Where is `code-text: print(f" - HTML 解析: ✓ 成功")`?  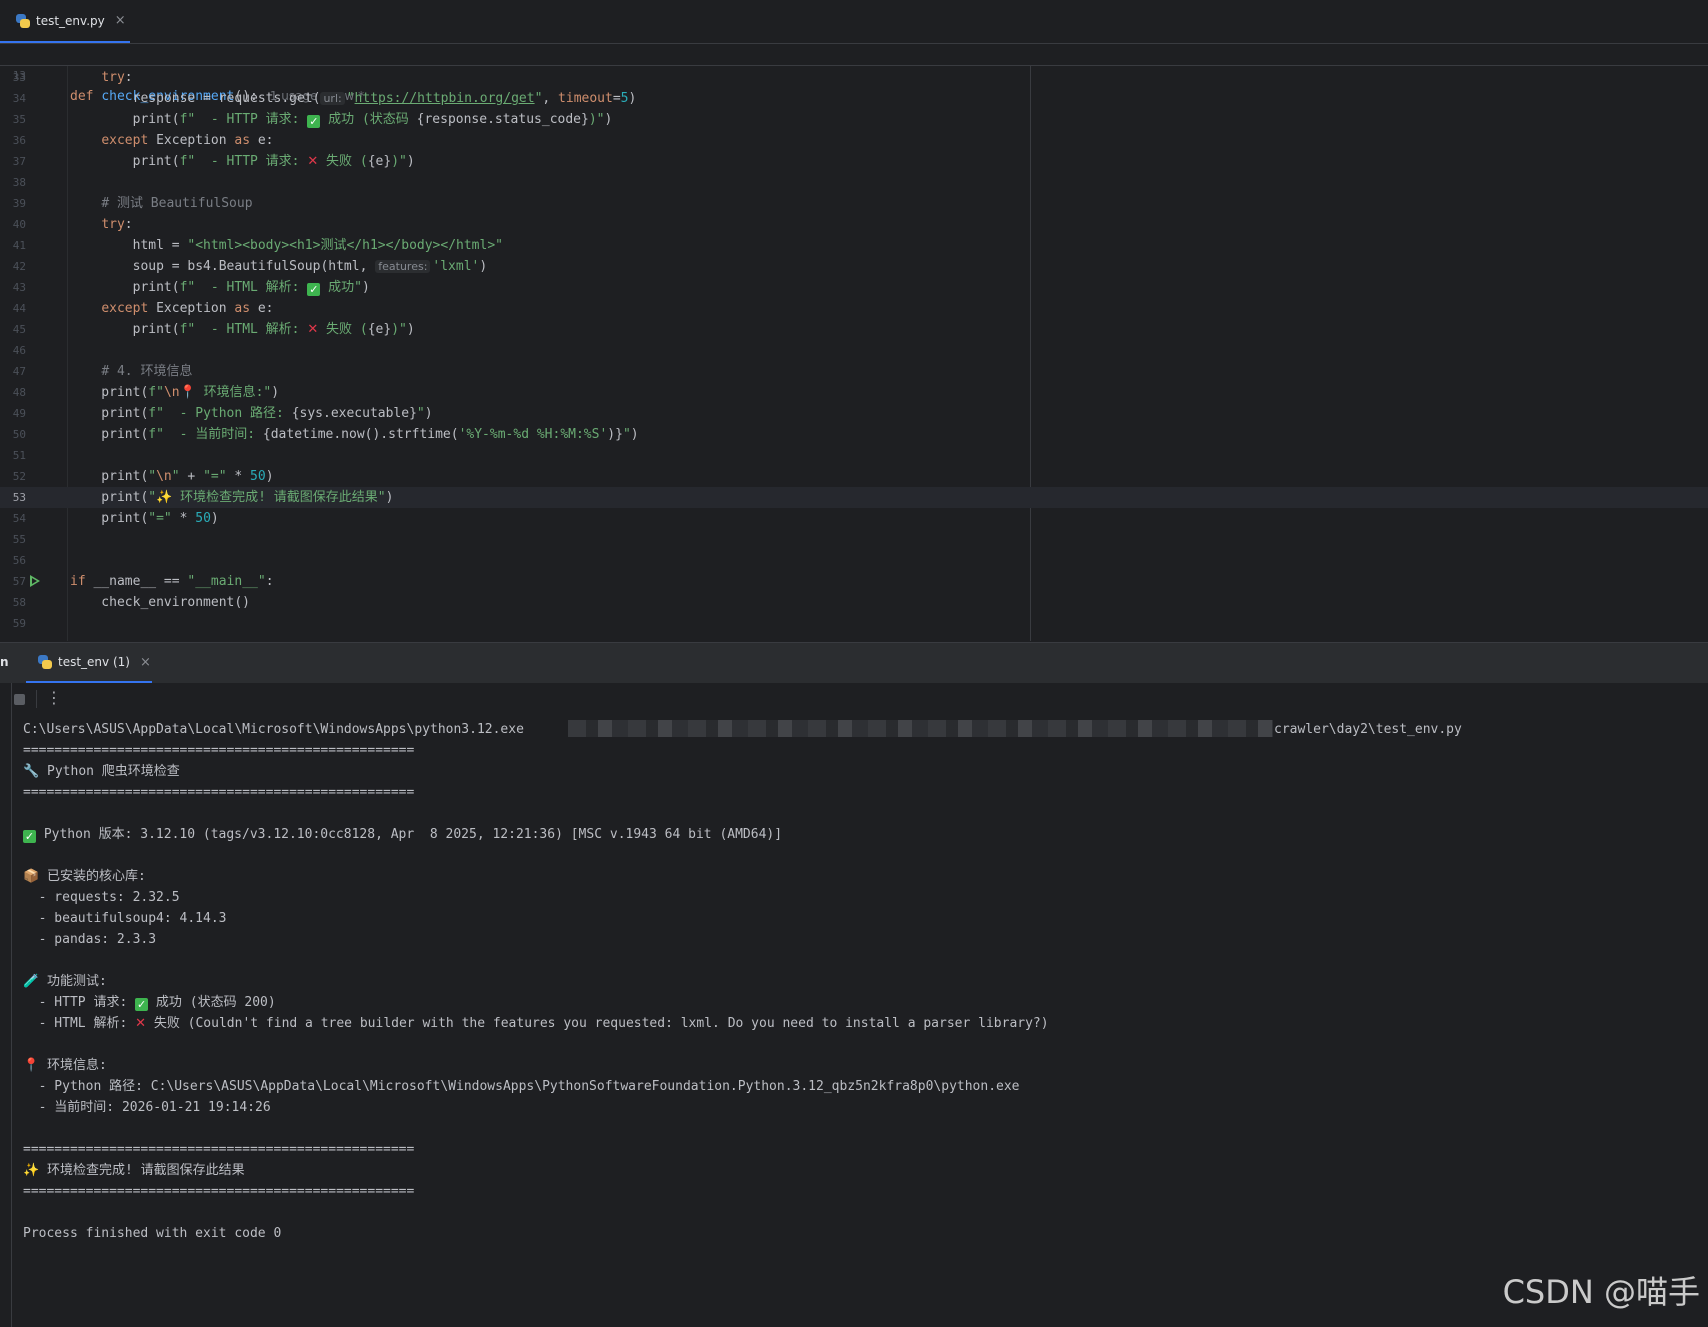
code-text: print(f" - HTML 解析: ✓ 成功") is located at coordinates (220, 288).